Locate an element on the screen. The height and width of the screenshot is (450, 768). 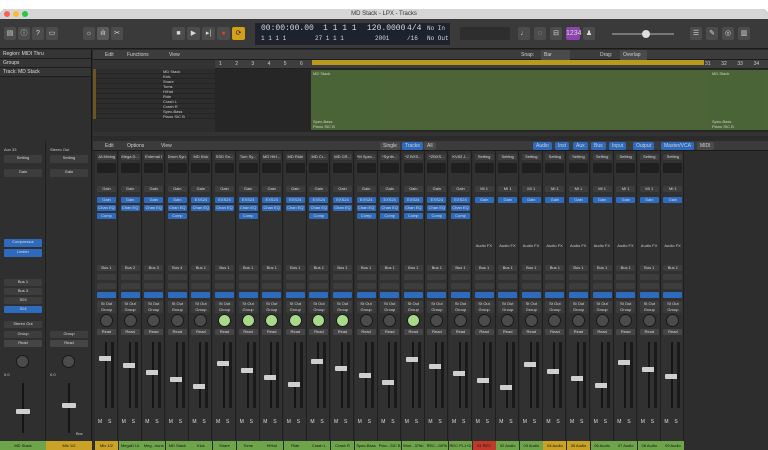
inspector-left-read: Read is located at coordinates (23, 343).